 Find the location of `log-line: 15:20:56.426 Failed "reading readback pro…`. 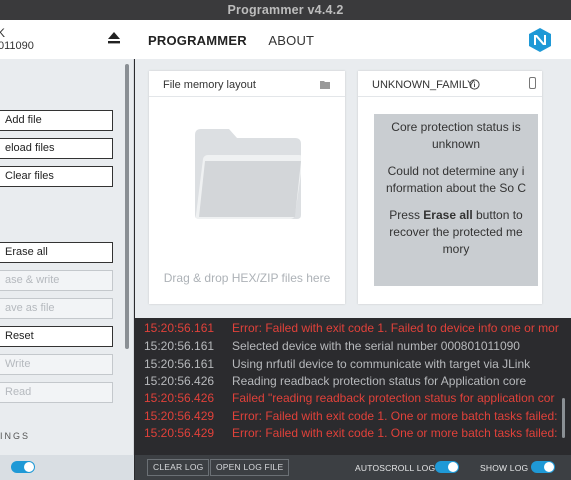

log-line: 15:20:56.426 Failed "reading readback pro… is located at coordinates (349, 398).